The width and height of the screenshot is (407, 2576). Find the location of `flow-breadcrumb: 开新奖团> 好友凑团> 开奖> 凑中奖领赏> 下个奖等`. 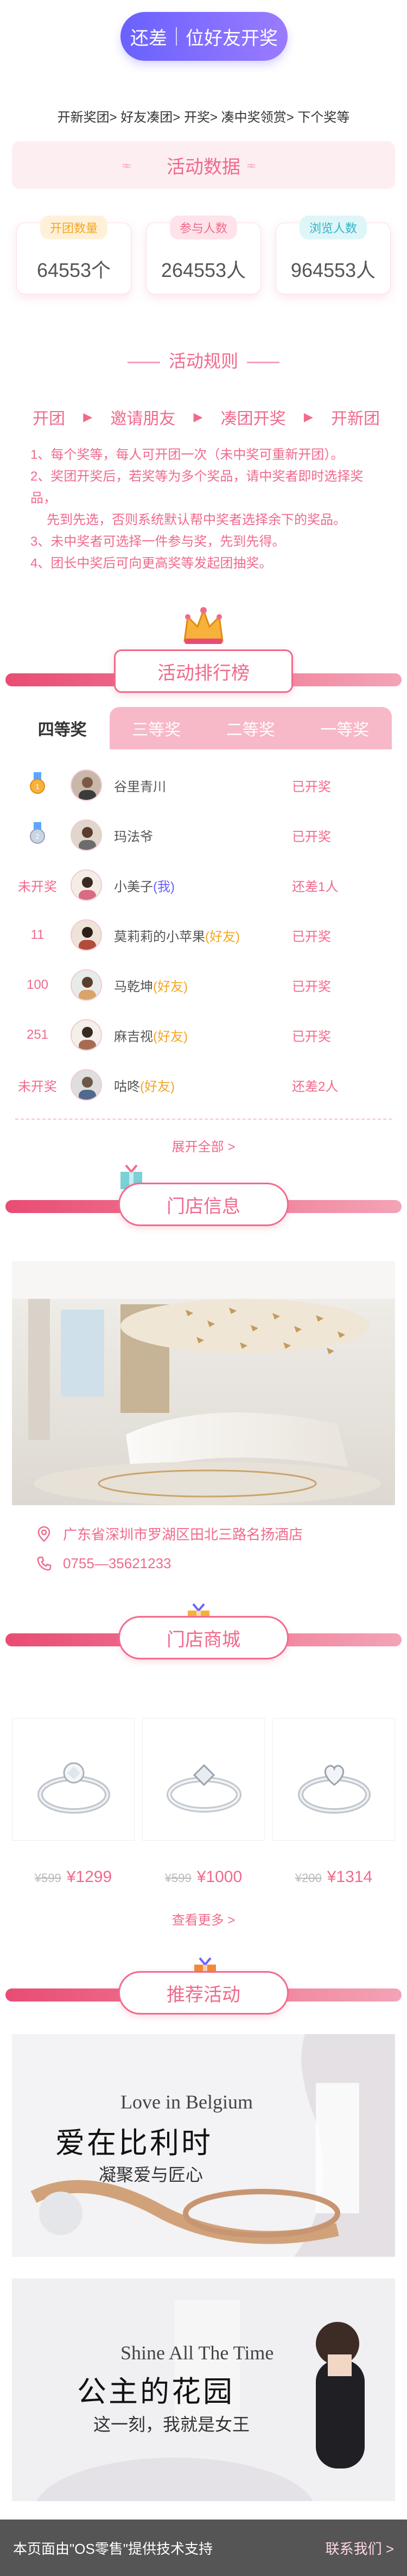

flow-breadcrumb: 开新奖团> 好友凑团> 开奖> 凑中奖领赏> 下个奖等 is located at coordinates (203, 118).